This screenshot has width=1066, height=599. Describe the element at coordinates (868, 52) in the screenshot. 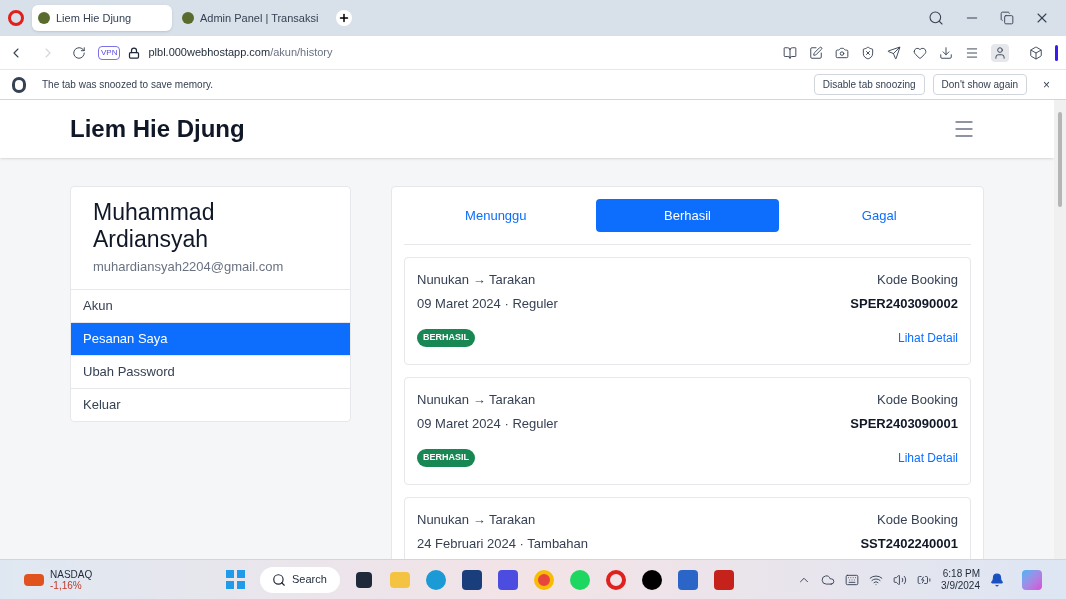

I see `shield-icon` at that location.